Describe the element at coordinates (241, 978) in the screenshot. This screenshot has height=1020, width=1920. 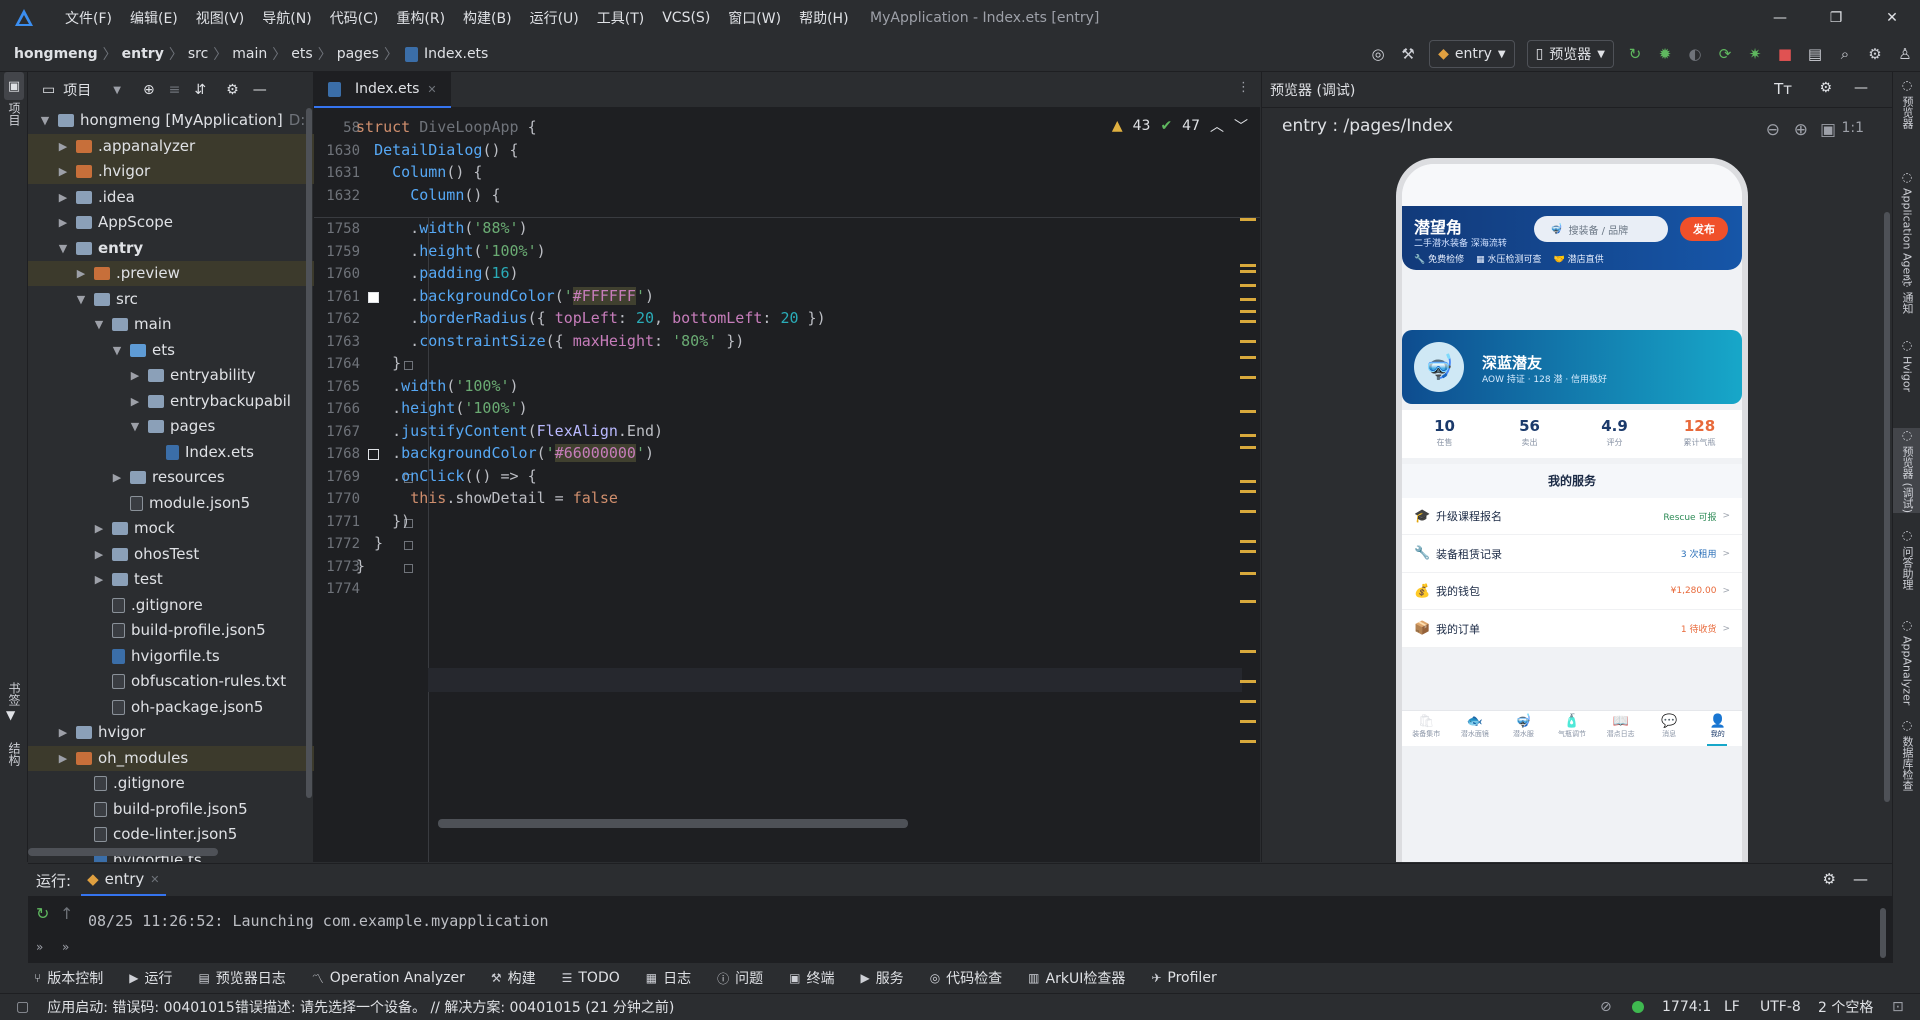
I see `bottom-tool-item: ▤ 预览器日志` at that location.